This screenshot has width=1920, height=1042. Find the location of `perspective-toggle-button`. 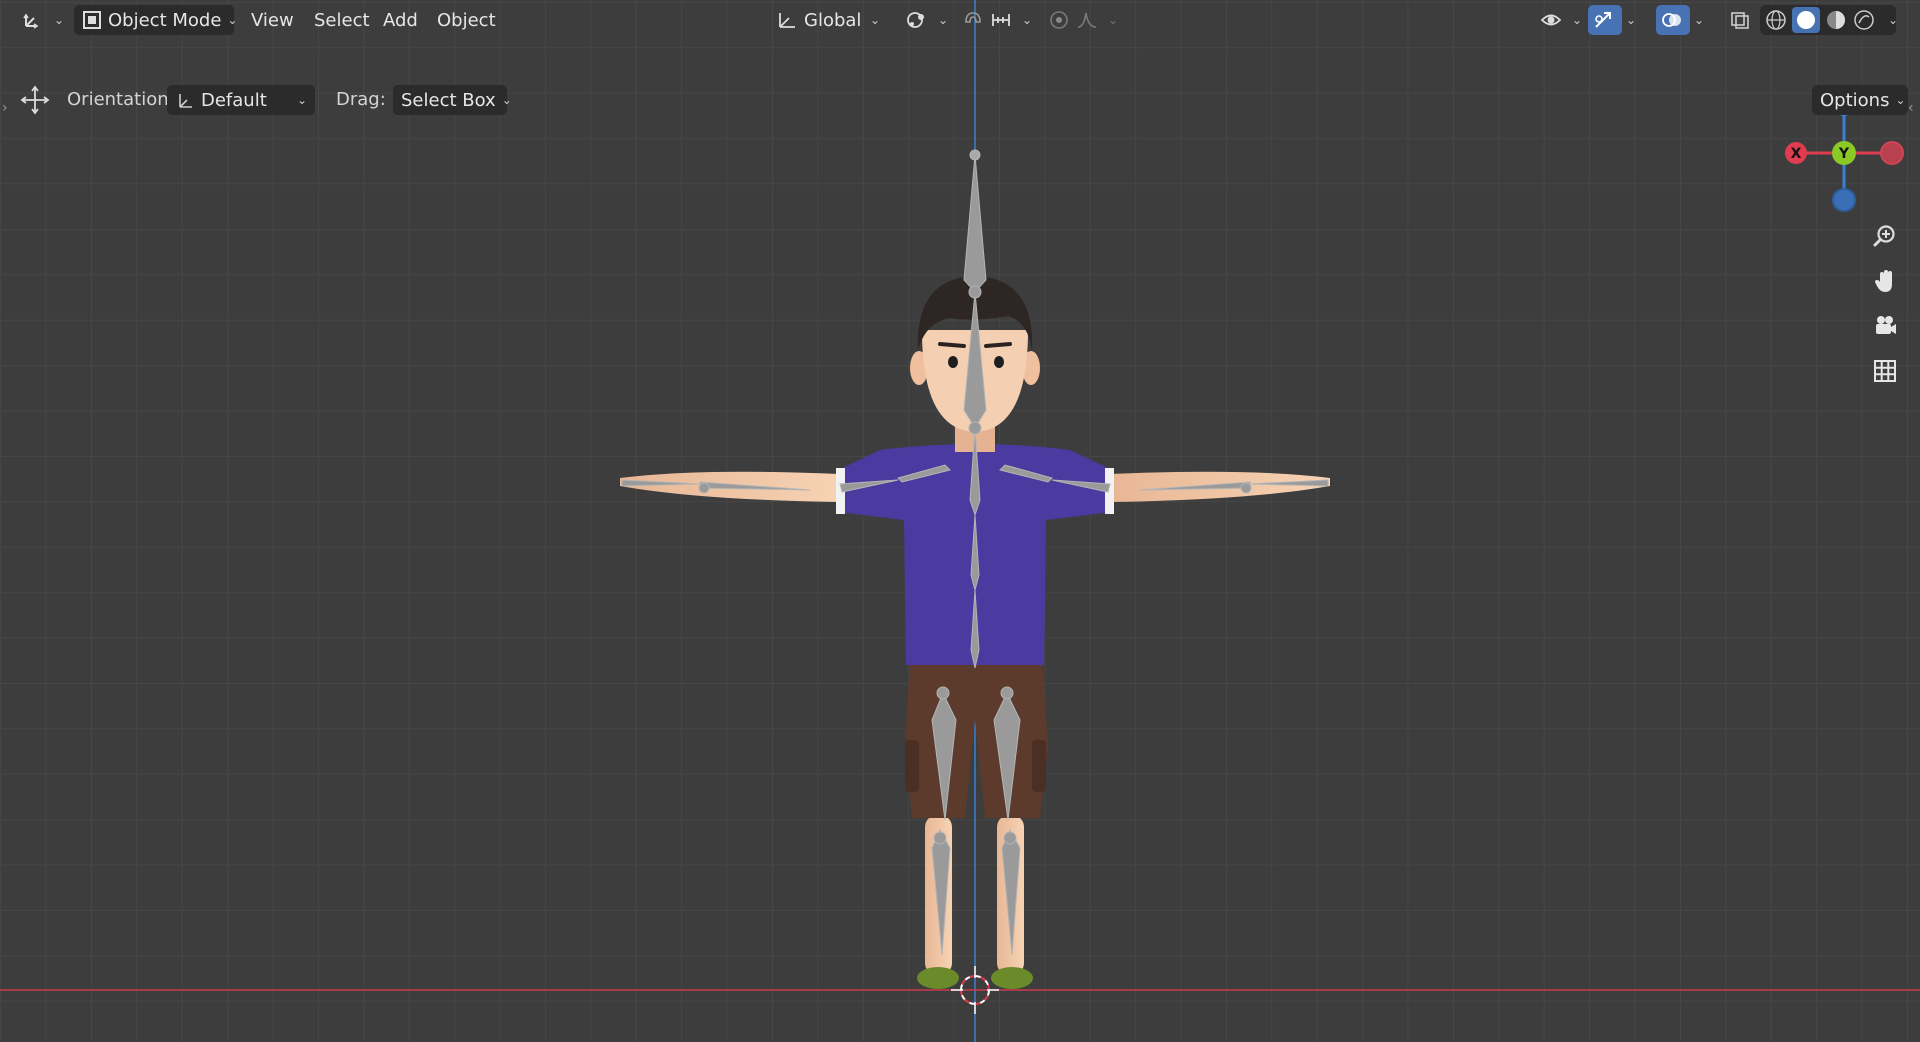

perspective-toggle-button is located at coordinates (1885, 371).